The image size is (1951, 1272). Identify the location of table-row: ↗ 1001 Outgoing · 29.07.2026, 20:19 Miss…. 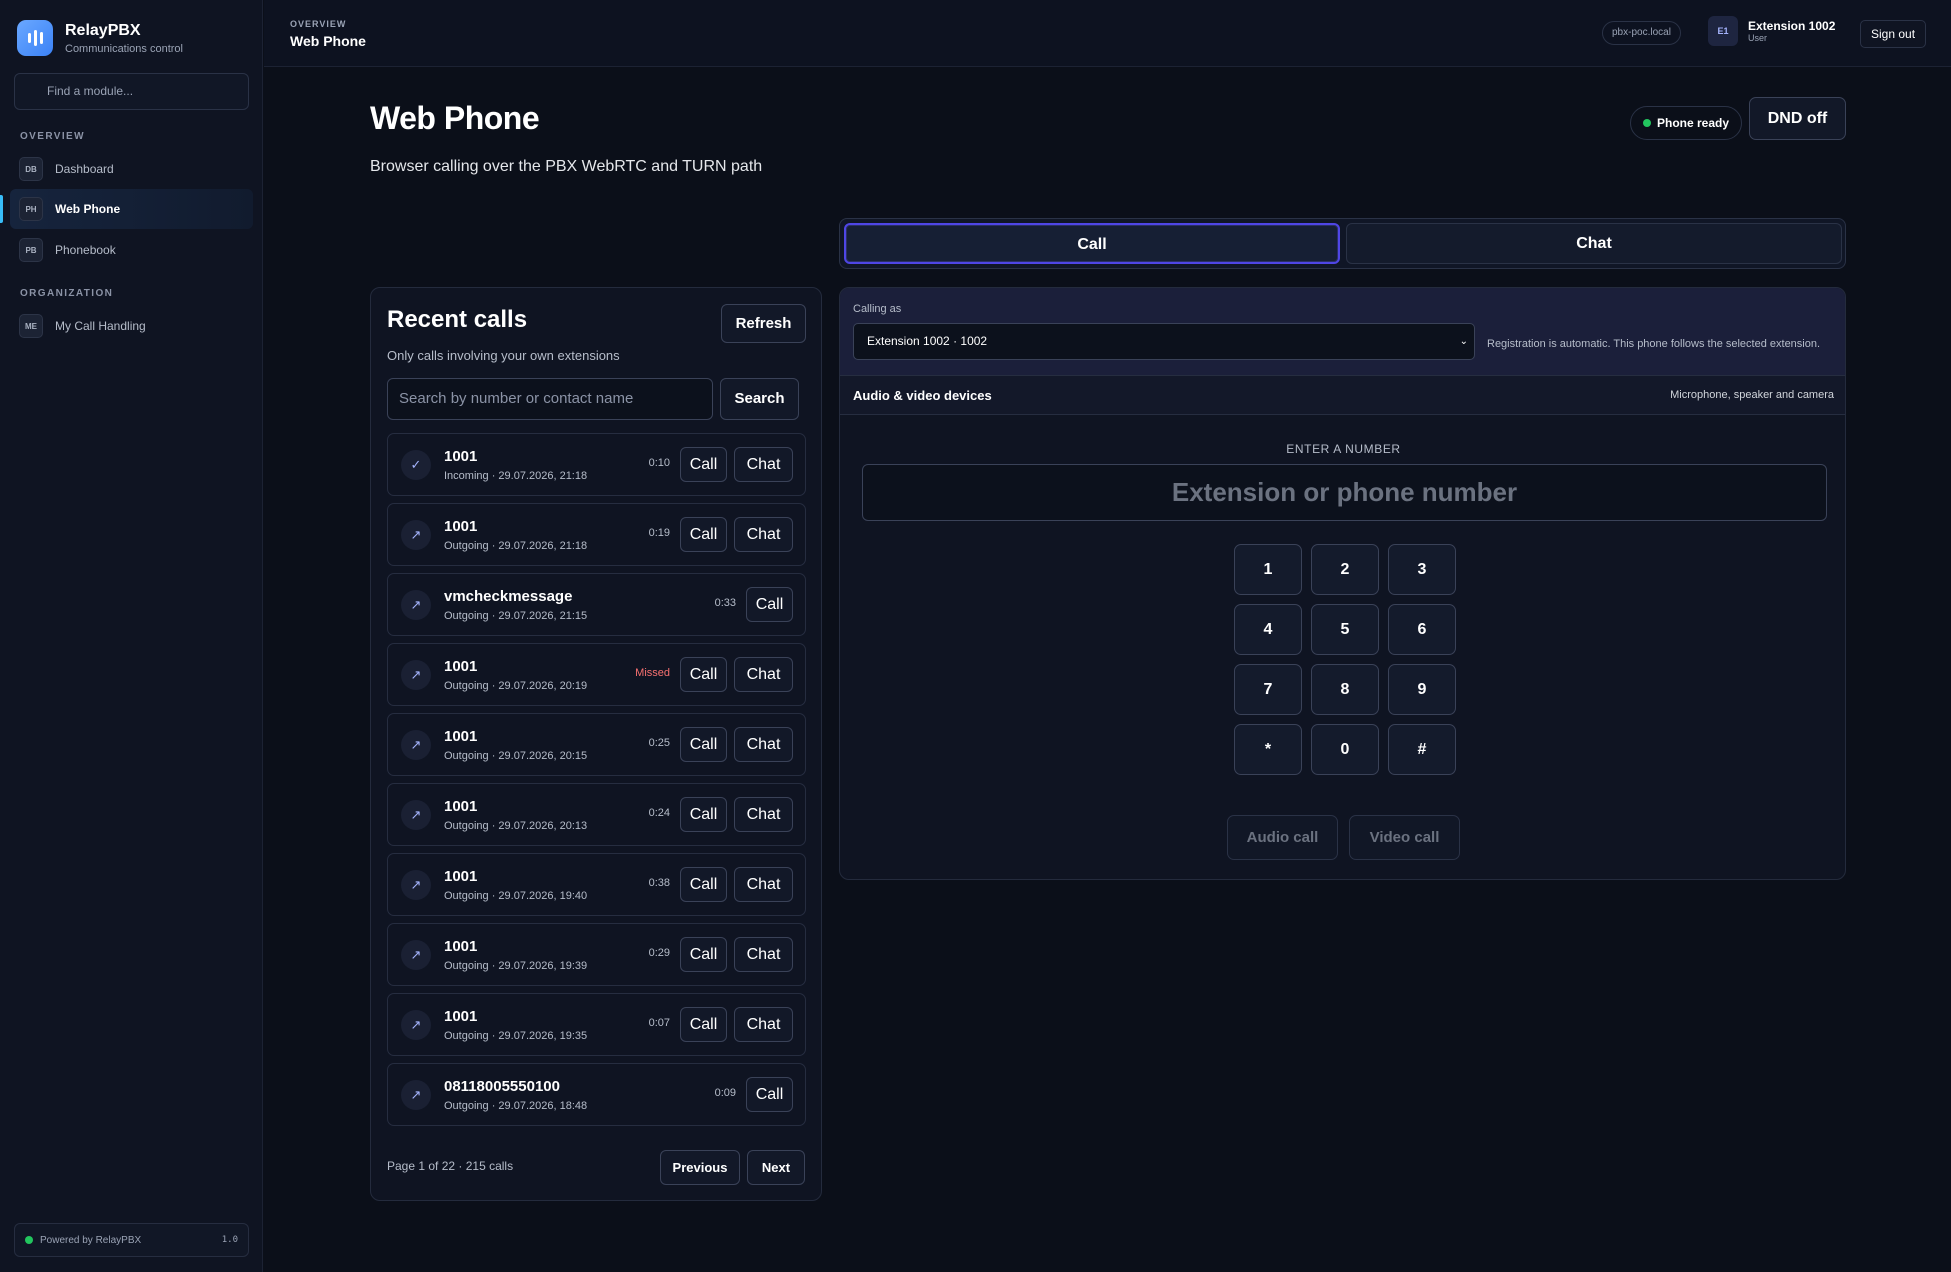
(596, 674).